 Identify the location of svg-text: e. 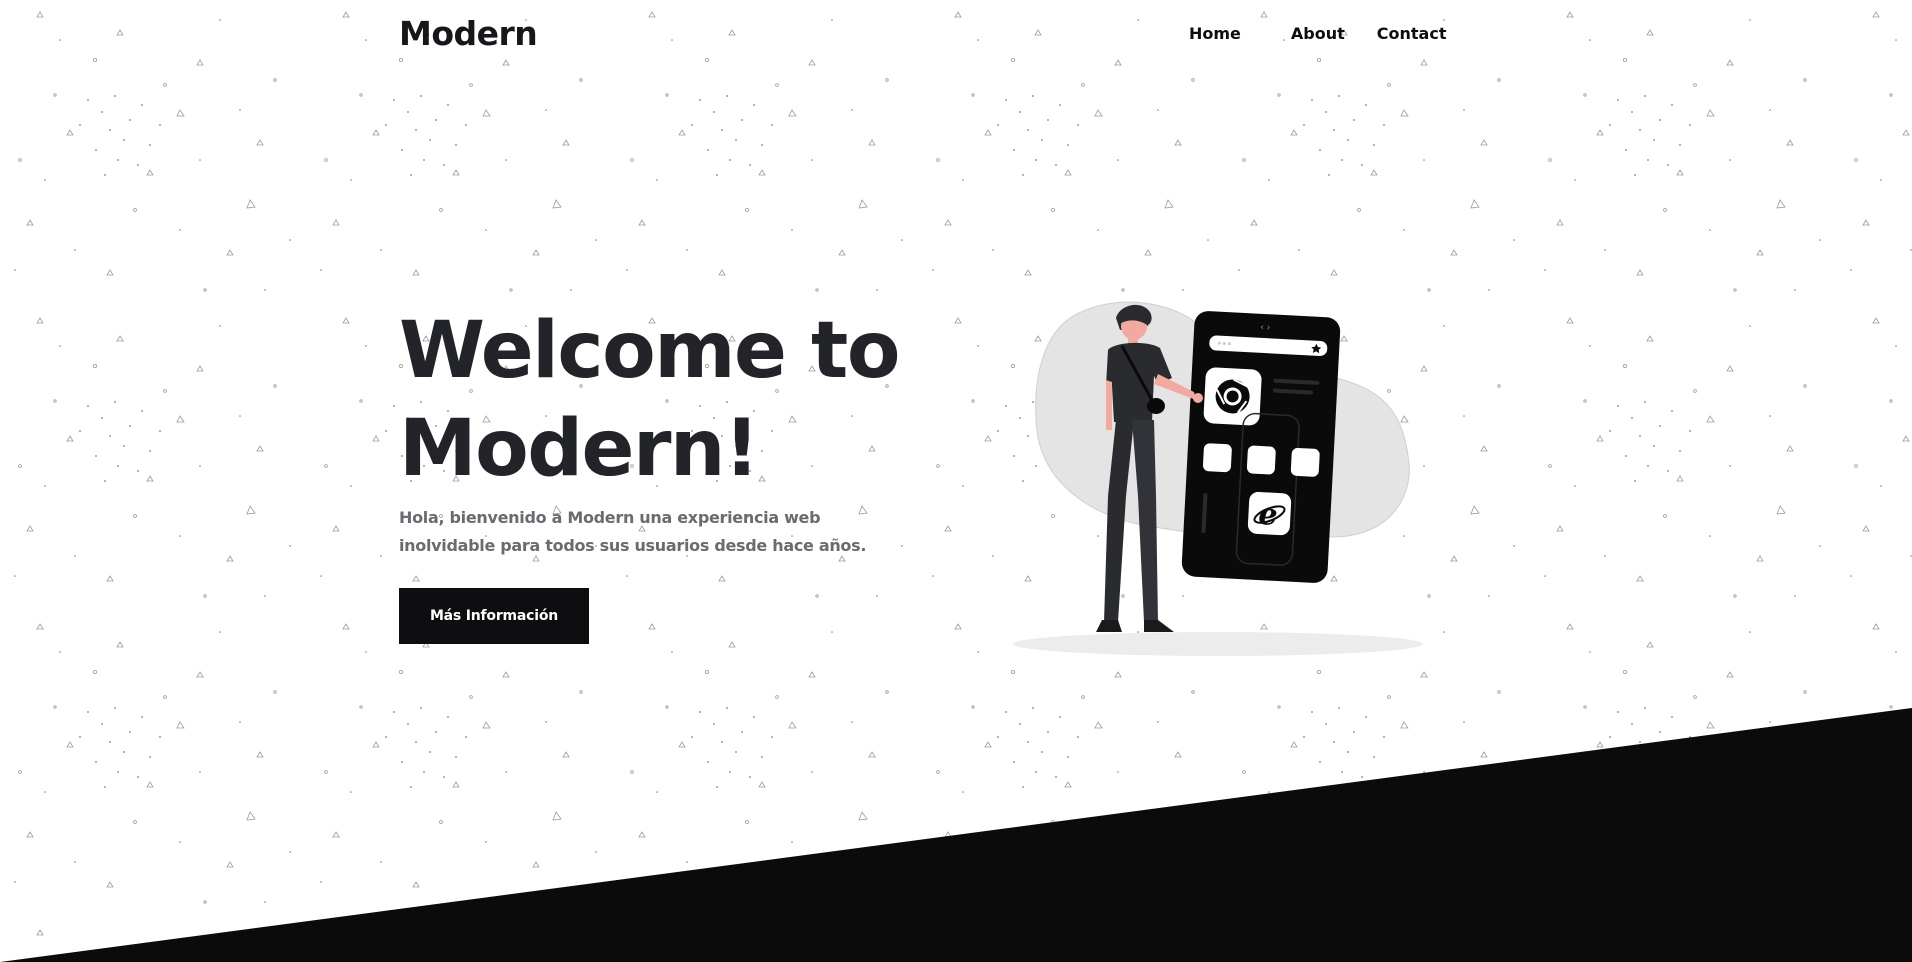
(1268, 515).